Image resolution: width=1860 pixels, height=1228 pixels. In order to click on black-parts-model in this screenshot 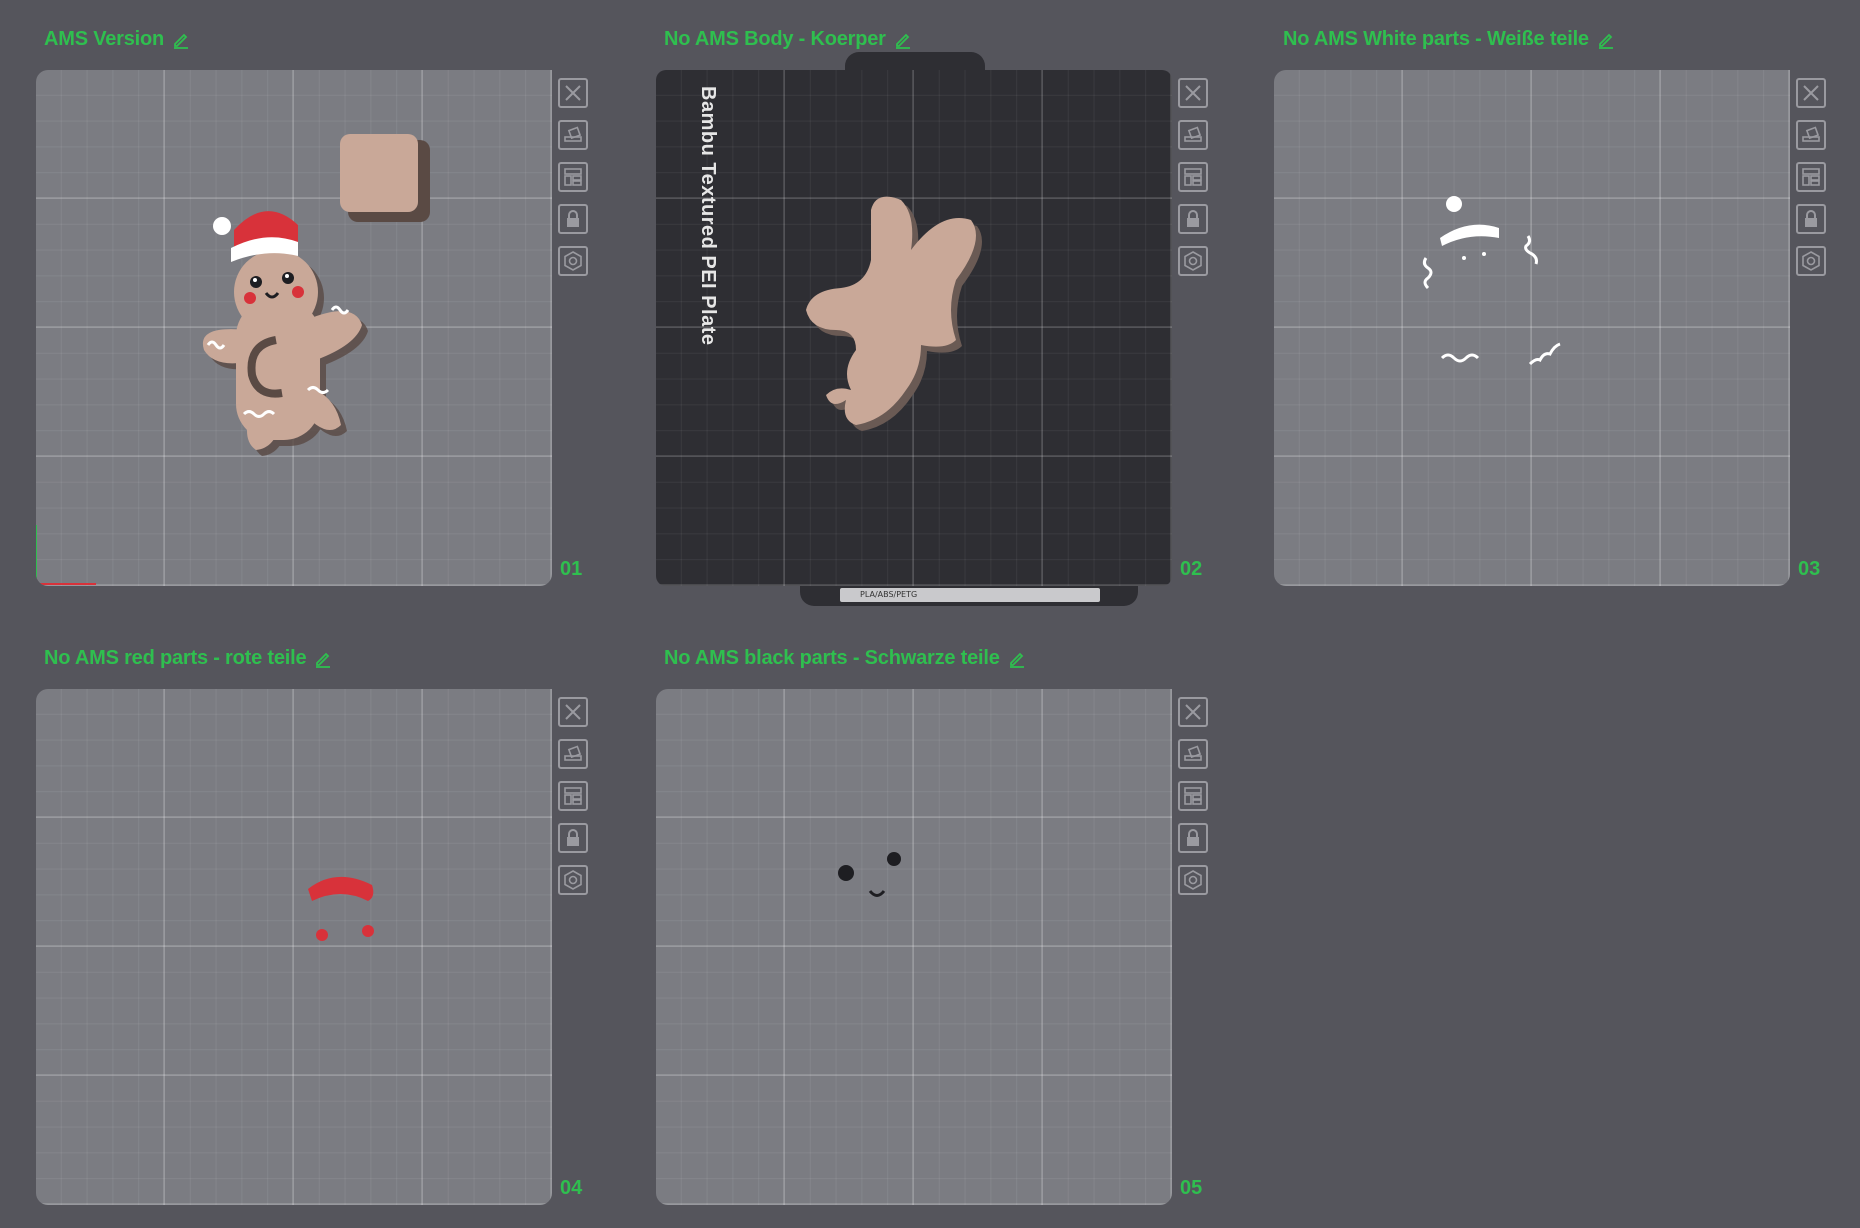, I will do `click(869, 874)`.